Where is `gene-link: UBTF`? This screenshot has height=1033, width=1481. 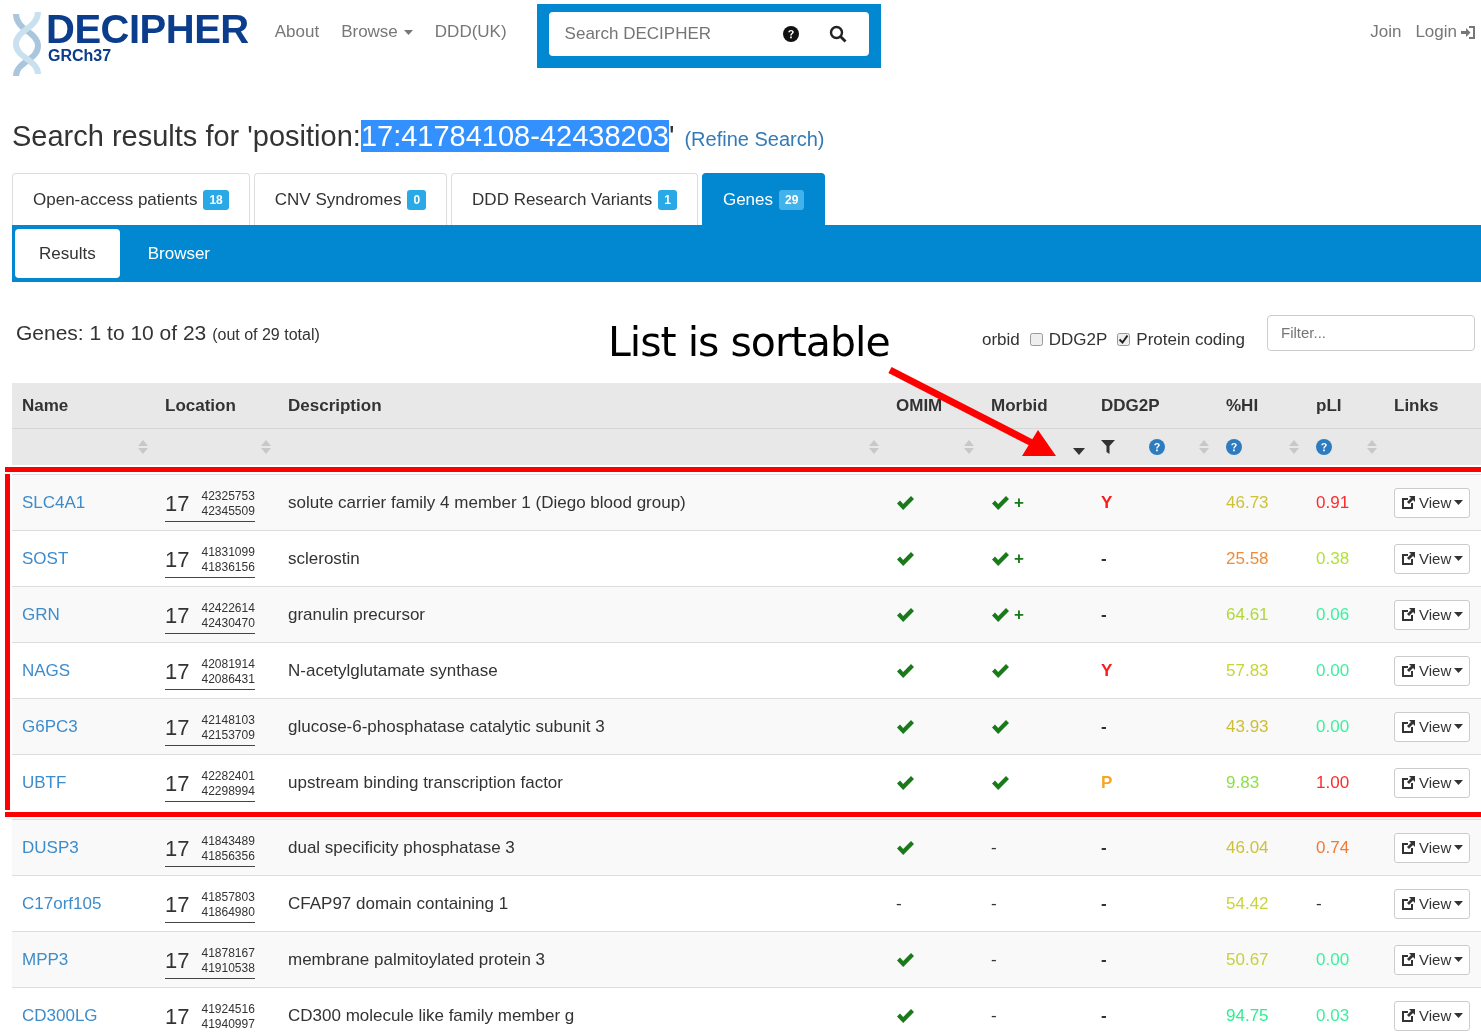 gene-link: UBTF is located at coordinates (44, 782).